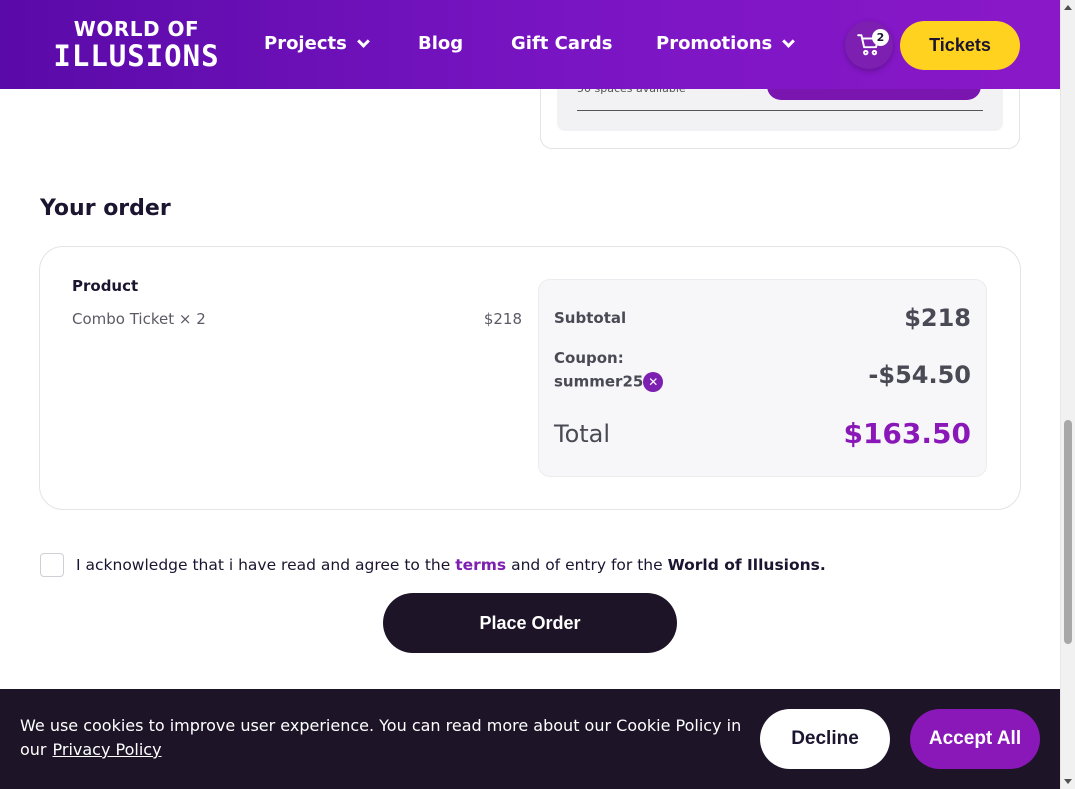  I want to click on coupon-code-row: summer25 ✕, so click(609, 382).